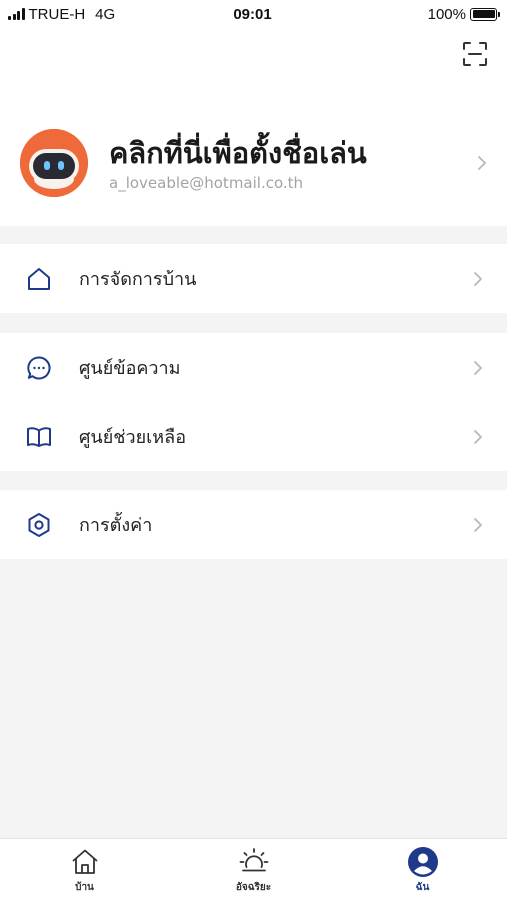 Image resolution: width=507 pixels, height=900 pixels. Describe the element at coordinates (422, 887) in the screenshot. I see `tab-label: ฉัน` at that location.